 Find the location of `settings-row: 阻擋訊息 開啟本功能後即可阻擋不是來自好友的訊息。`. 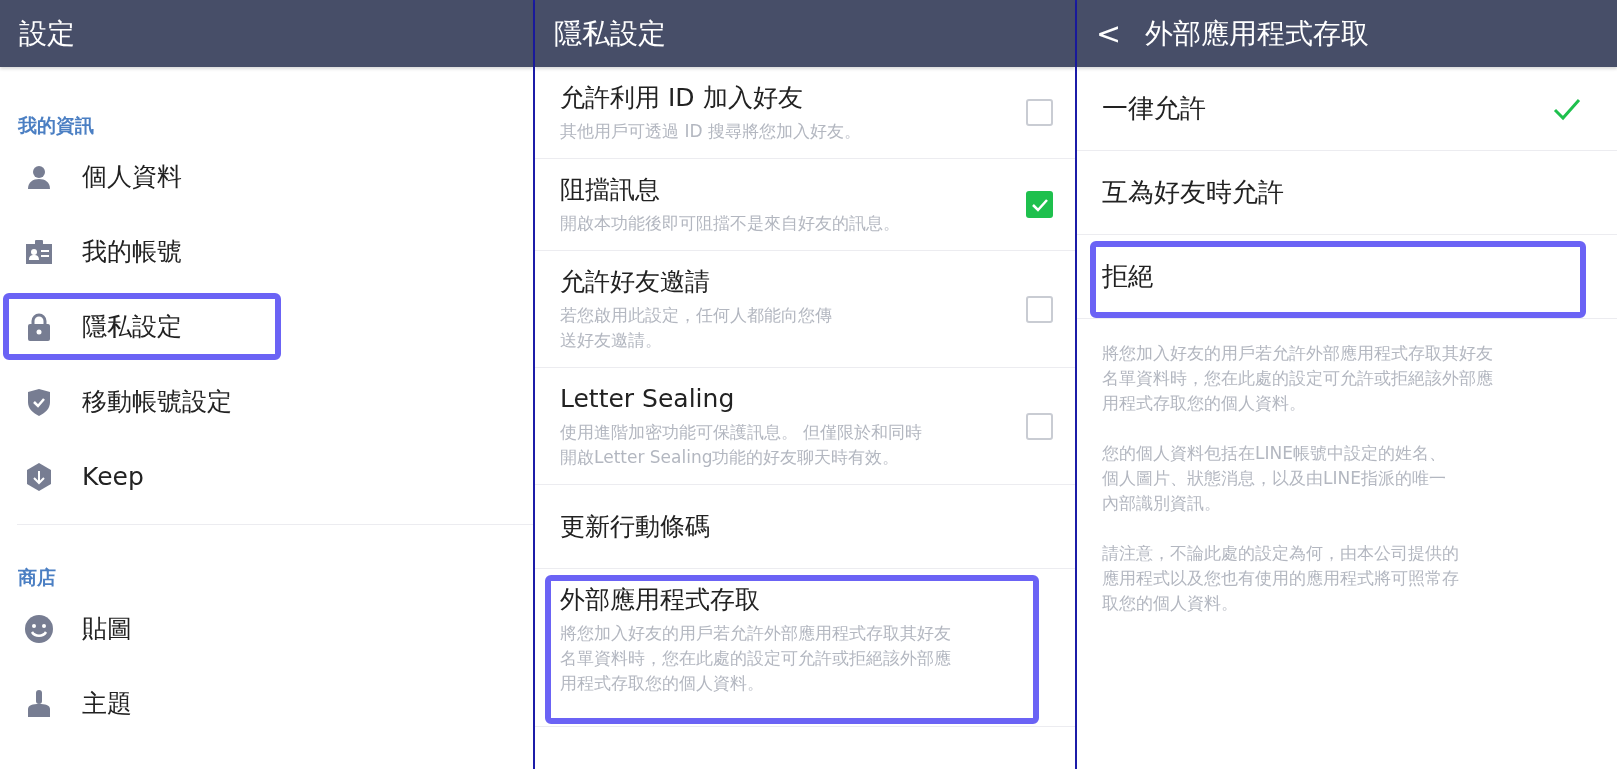

settings-row: 阻擋訊息 開啟本功能後即可阻擋不是來自好友的訊息。 is located at coordinates (805, 205).